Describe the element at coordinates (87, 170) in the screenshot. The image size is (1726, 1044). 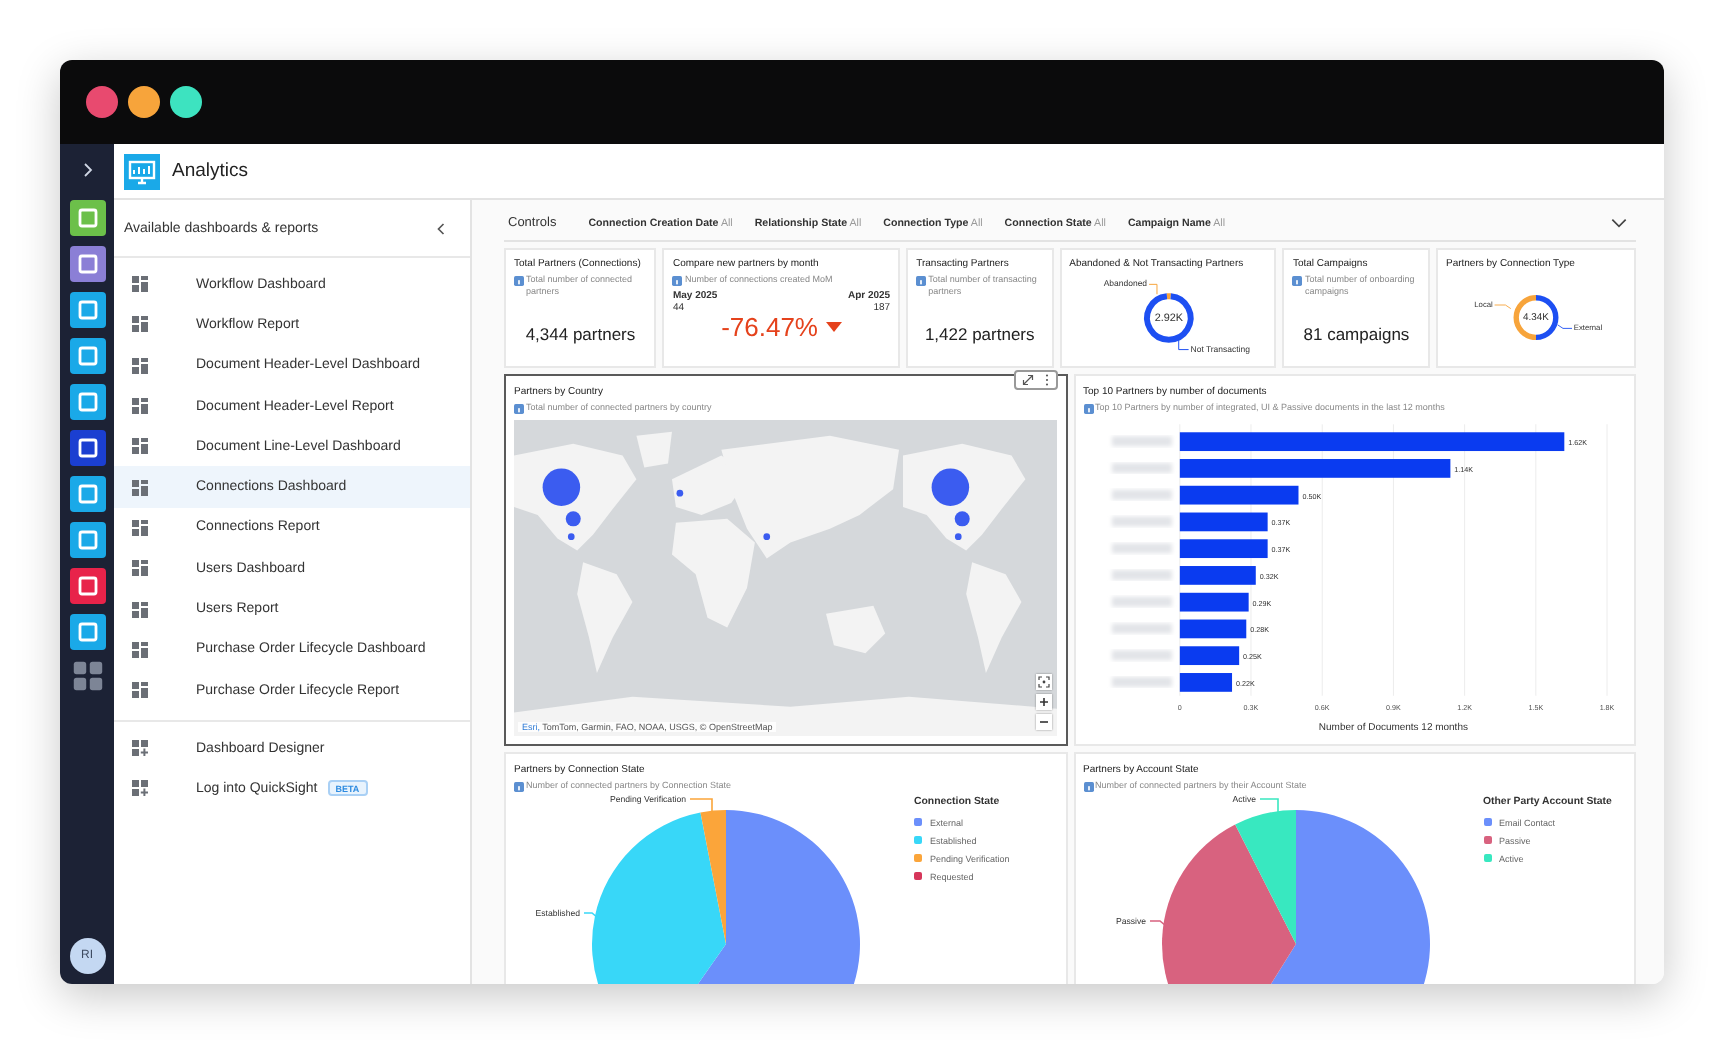
I see `chevron-right-icon` at that location.